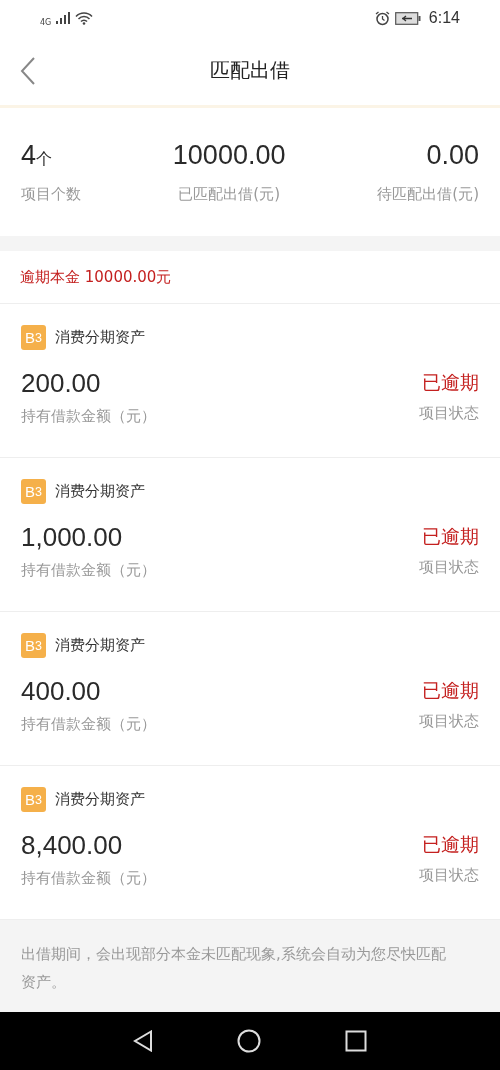 This screenshot has width=500, height=1070. I want to click on asset-amount: 200.00, so click(61, 383).